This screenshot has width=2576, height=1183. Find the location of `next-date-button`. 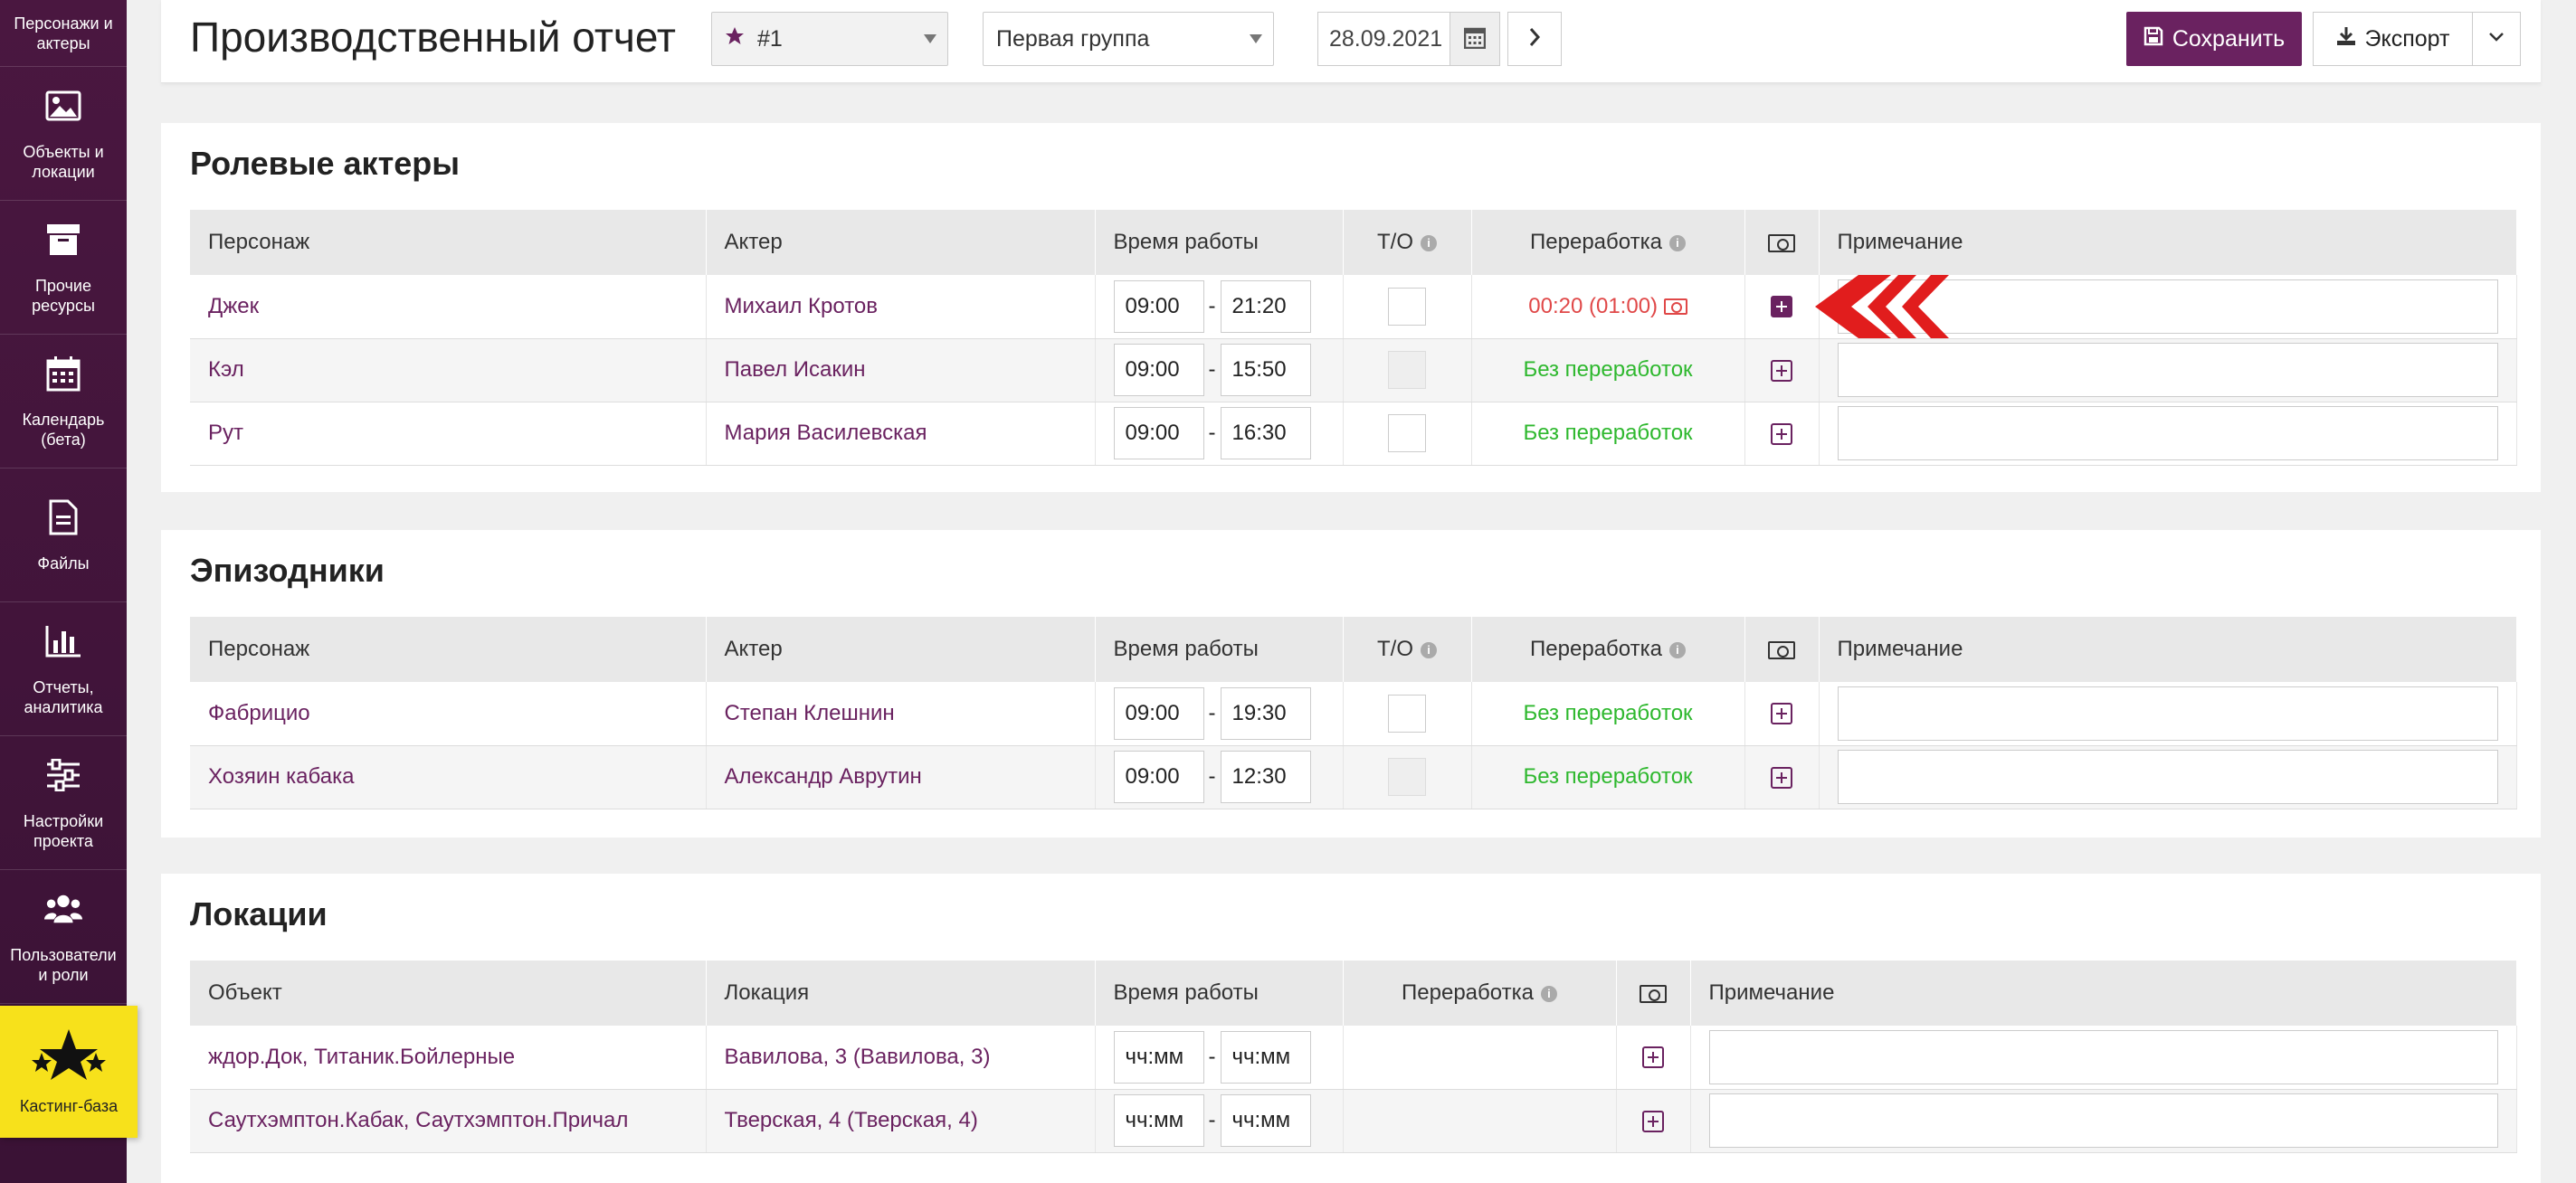

next-date-button is located at coordinates (1534, 39).